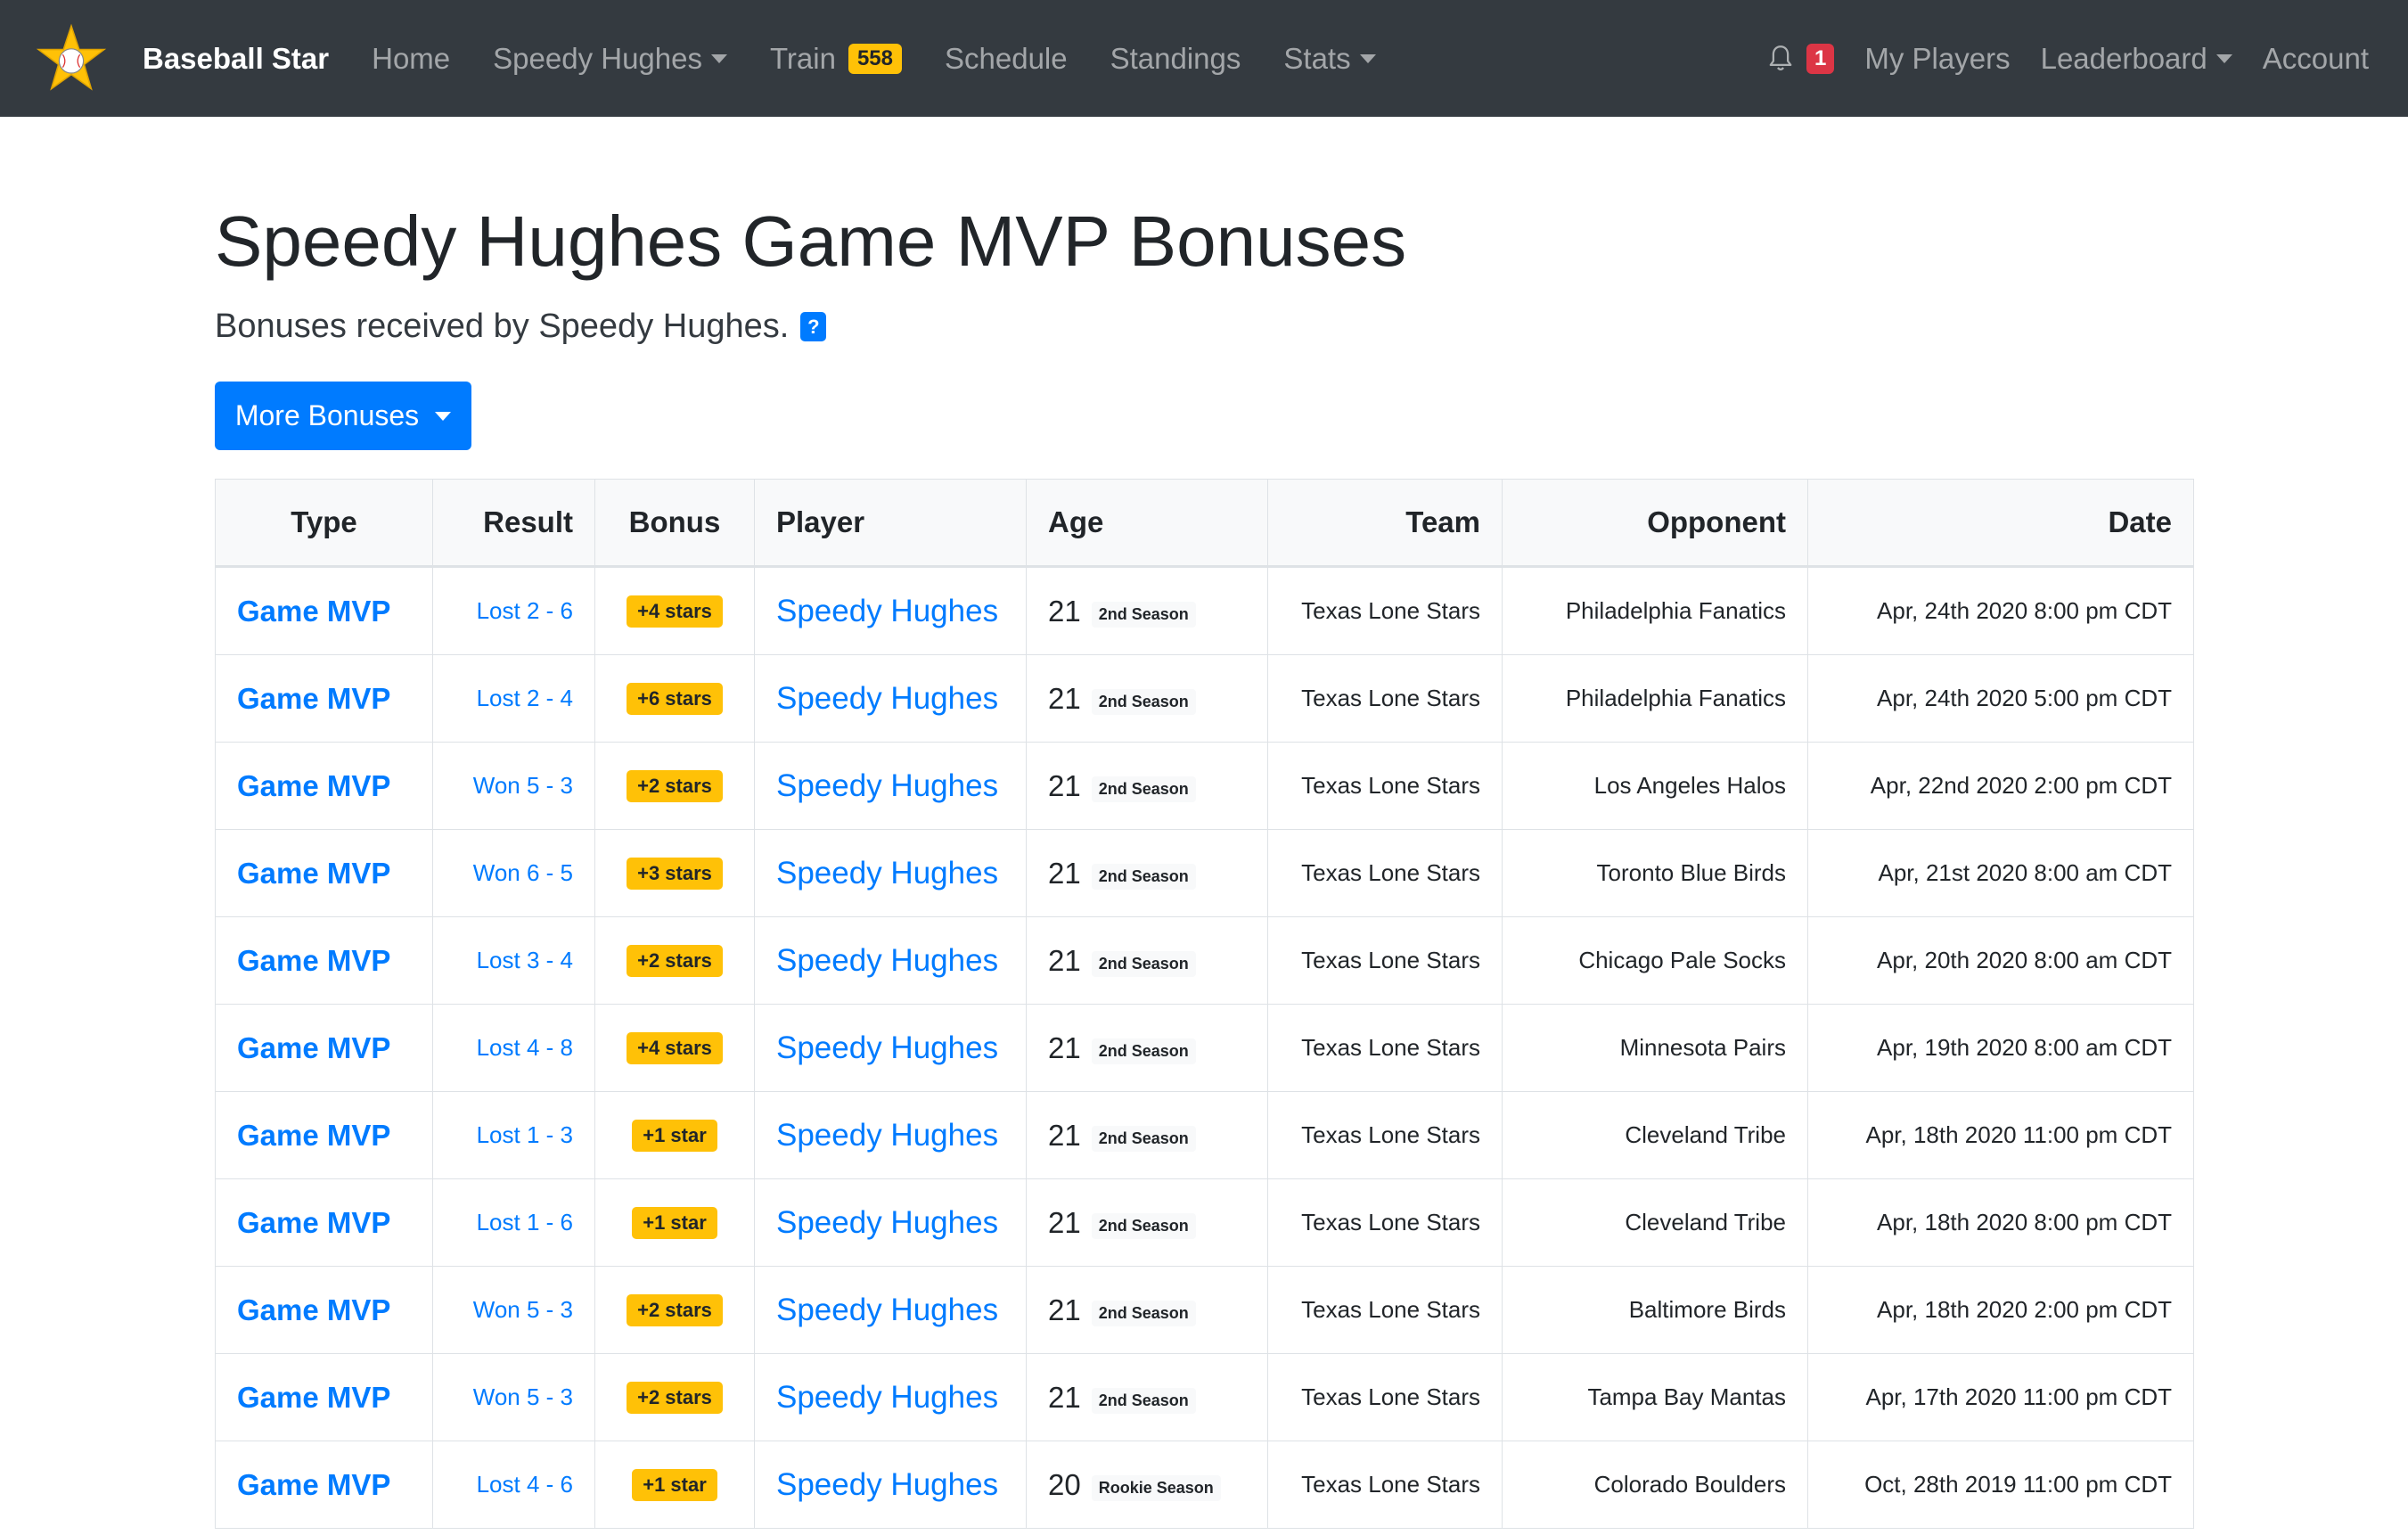 Image resolution: width=2408 pixels, height=1535 pixels. I want to click on result-link: Lost 1 - 3, so click(525, 1134).